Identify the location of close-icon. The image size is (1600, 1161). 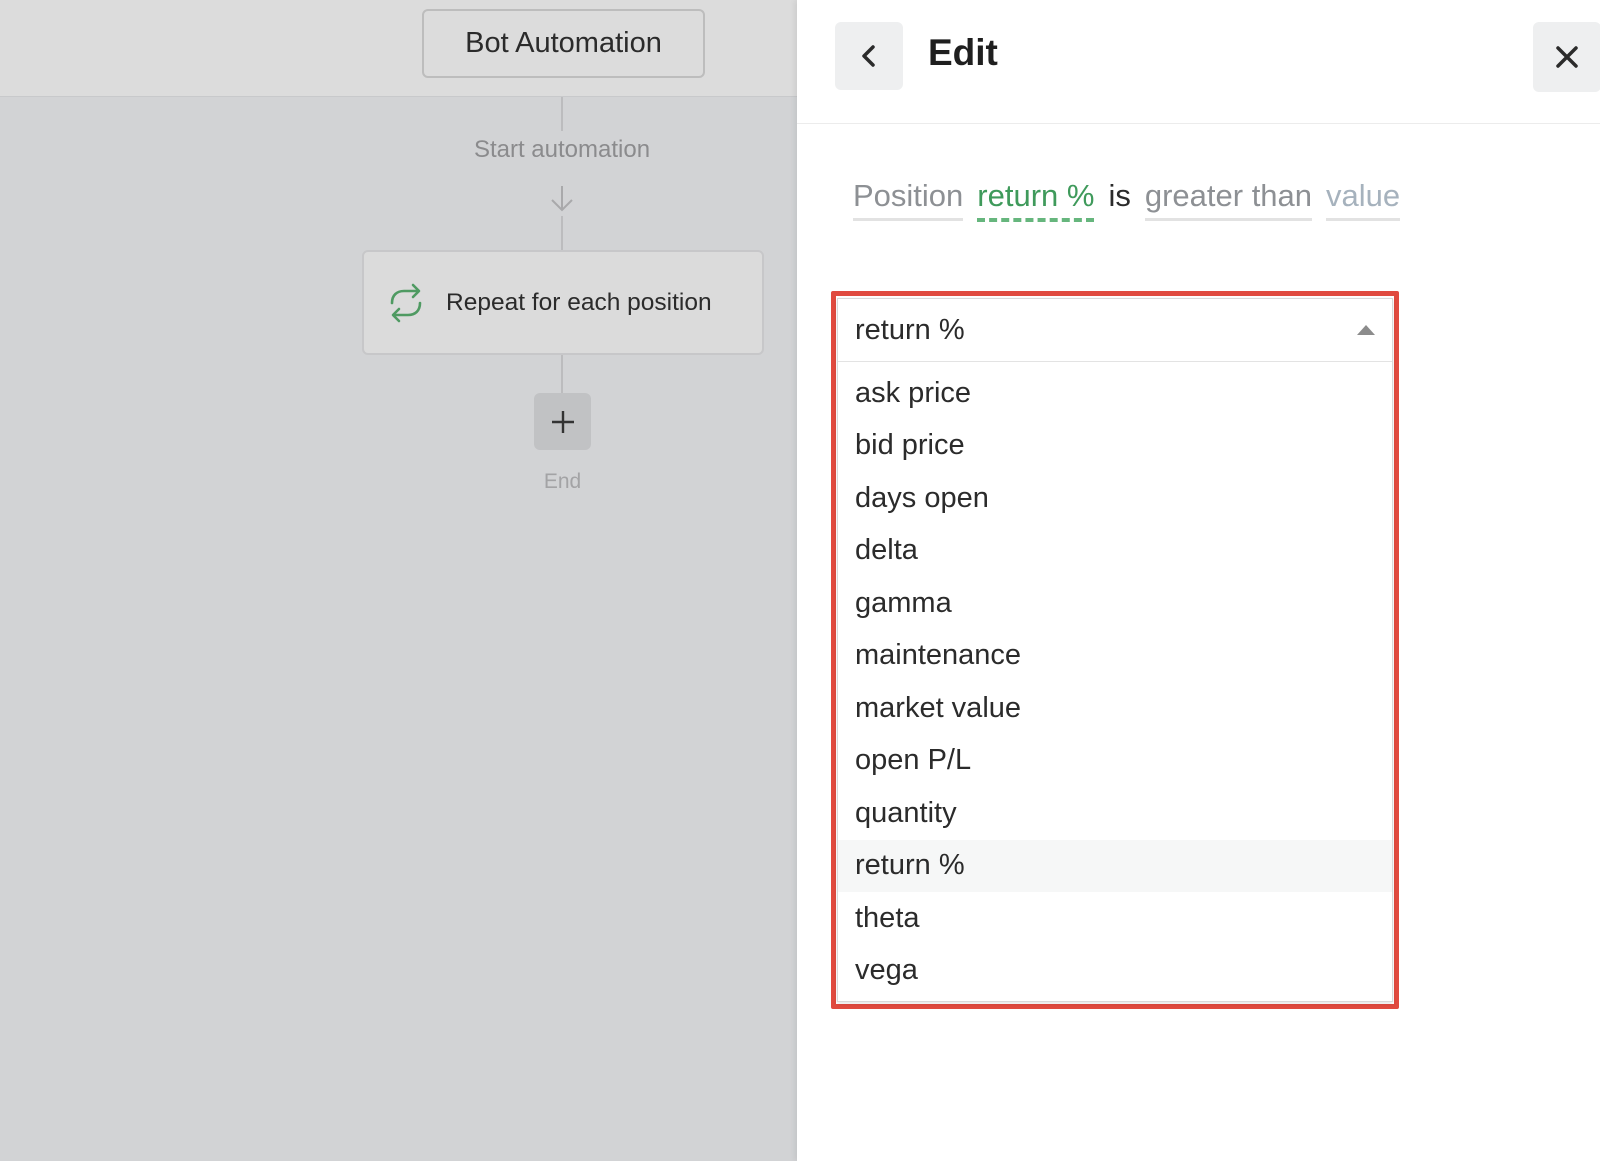
(1567, 57).